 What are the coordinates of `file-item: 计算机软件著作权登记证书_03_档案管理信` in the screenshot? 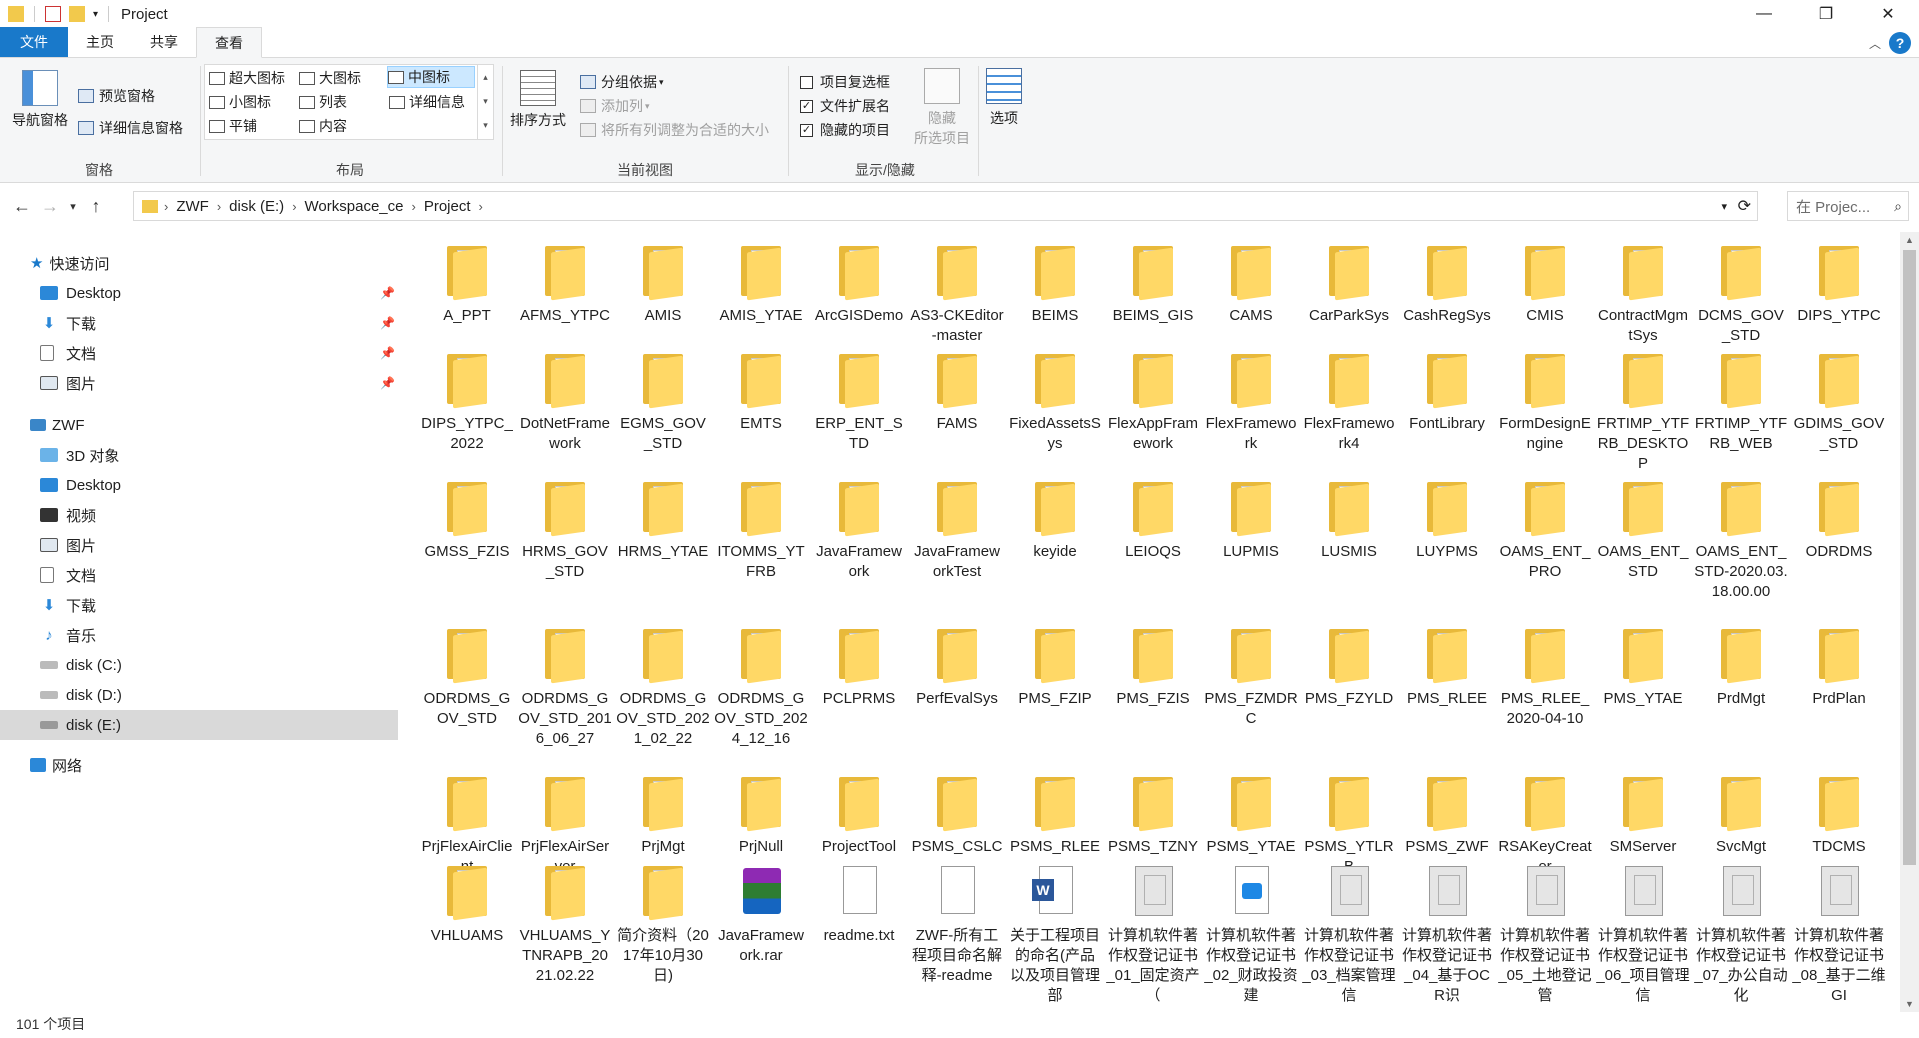 It's located at (1349, 935).